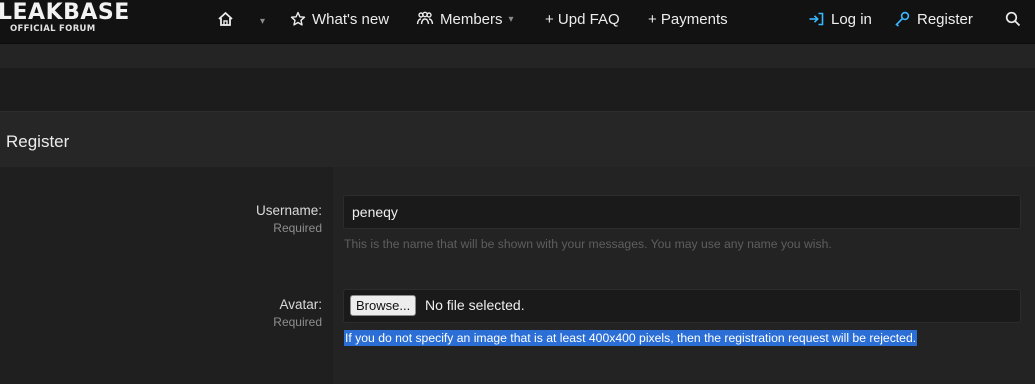  What do you see at coordinates (300, 304) in the screenshot?
I see `avatar-label: Avatar:` at bounding box center [300, 304].